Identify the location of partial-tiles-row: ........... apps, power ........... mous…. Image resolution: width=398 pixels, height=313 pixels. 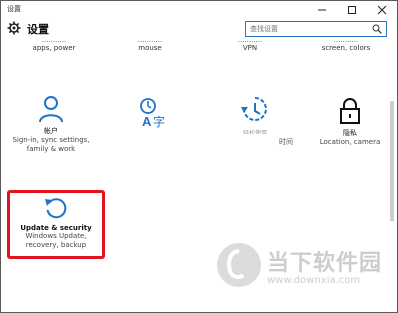
(199, 50).